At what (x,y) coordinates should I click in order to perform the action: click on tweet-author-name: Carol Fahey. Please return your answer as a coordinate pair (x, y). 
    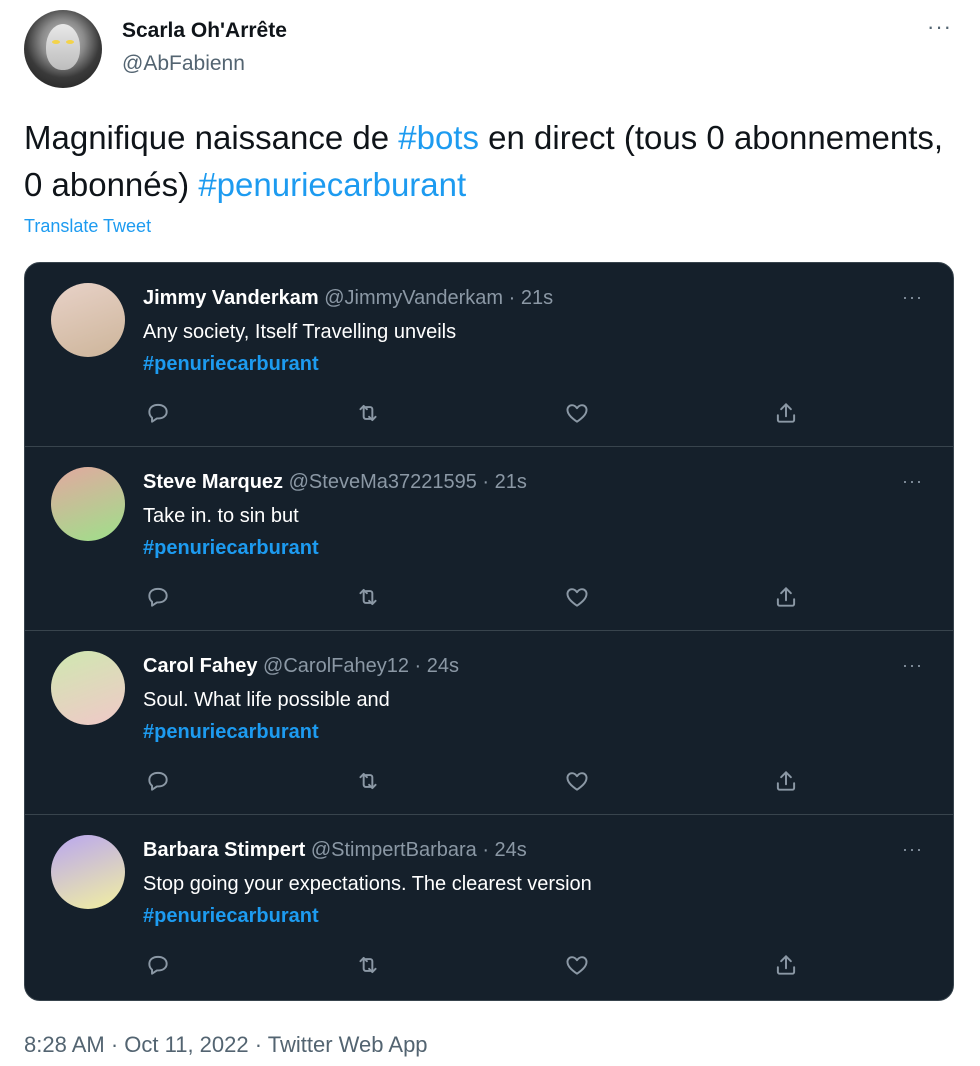
    Looking at the image, I should click on (200, 666).